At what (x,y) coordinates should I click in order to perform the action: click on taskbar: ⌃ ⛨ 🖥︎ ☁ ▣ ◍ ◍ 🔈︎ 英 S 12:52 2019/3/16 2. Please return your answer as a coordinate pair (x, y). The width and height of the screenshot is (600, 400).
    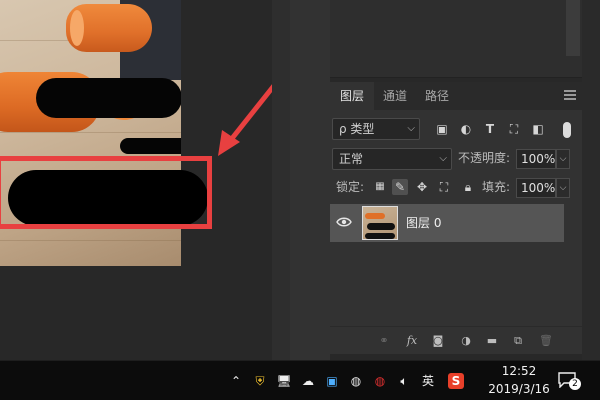
    Looking at the image, I should click on (300, 380).